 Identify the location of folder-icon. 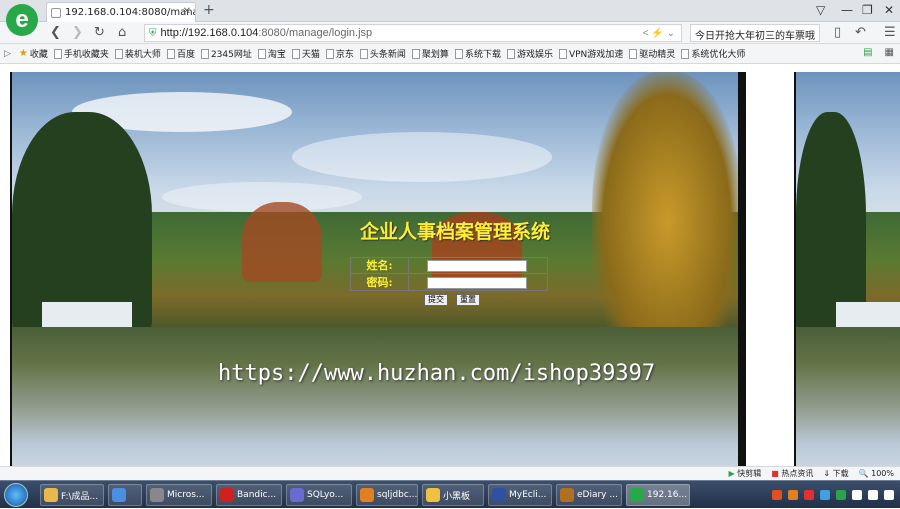
(51, 495).